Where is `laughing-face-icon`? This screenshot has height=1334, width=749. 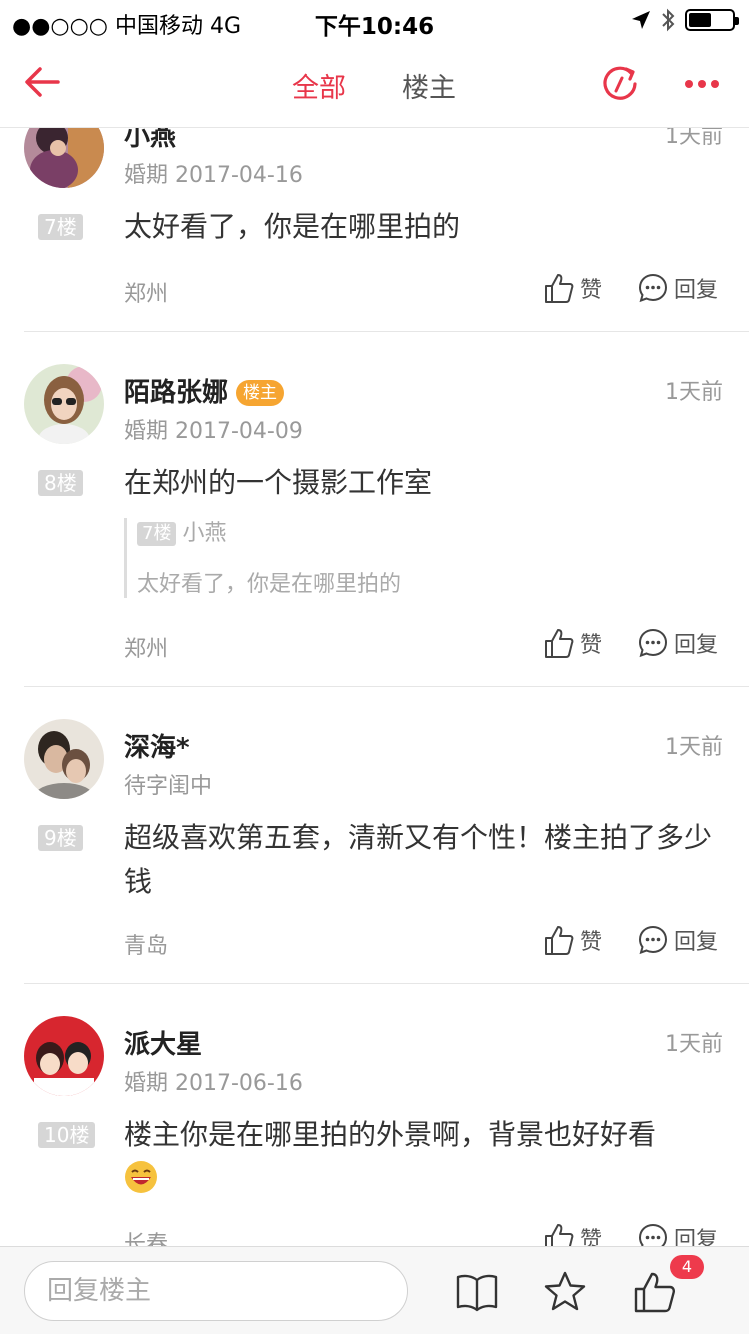 laughing-face-icon is located at coordinates (141, 1177).